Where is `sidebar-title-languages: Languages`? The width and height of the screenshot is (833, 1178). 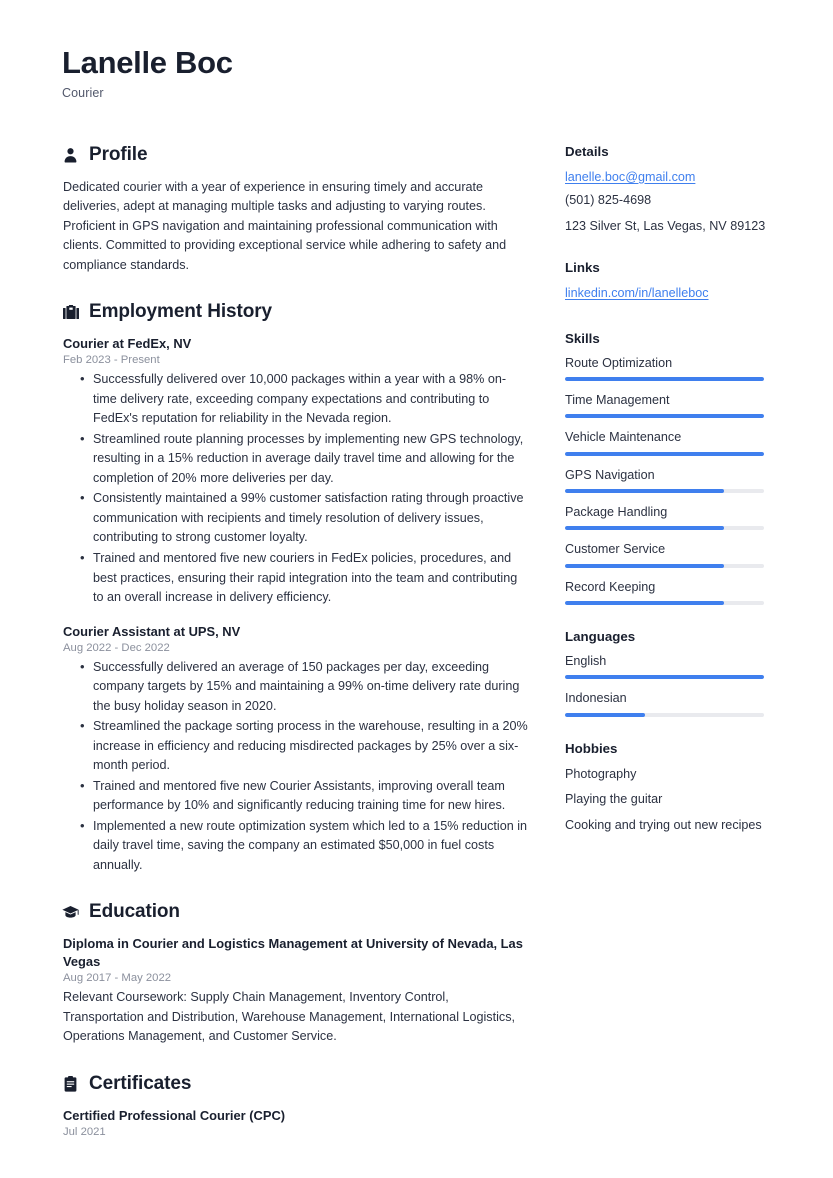 sidebar-title-languages: Languages is located at coordinates (600, 637).